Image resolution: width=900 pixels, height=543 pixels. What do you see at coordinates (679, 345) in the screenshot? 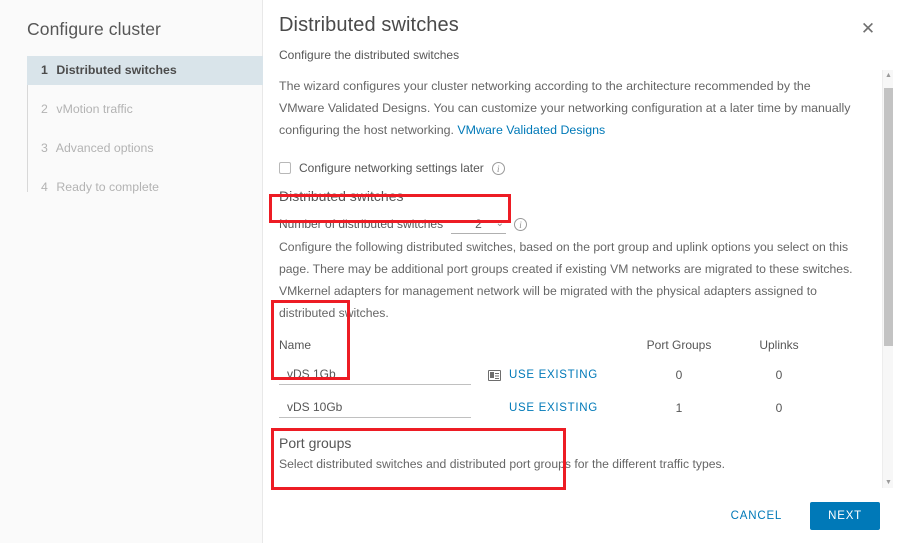
I see `column-header-port-groups: Port Groups` at bounding box center [679, 345].